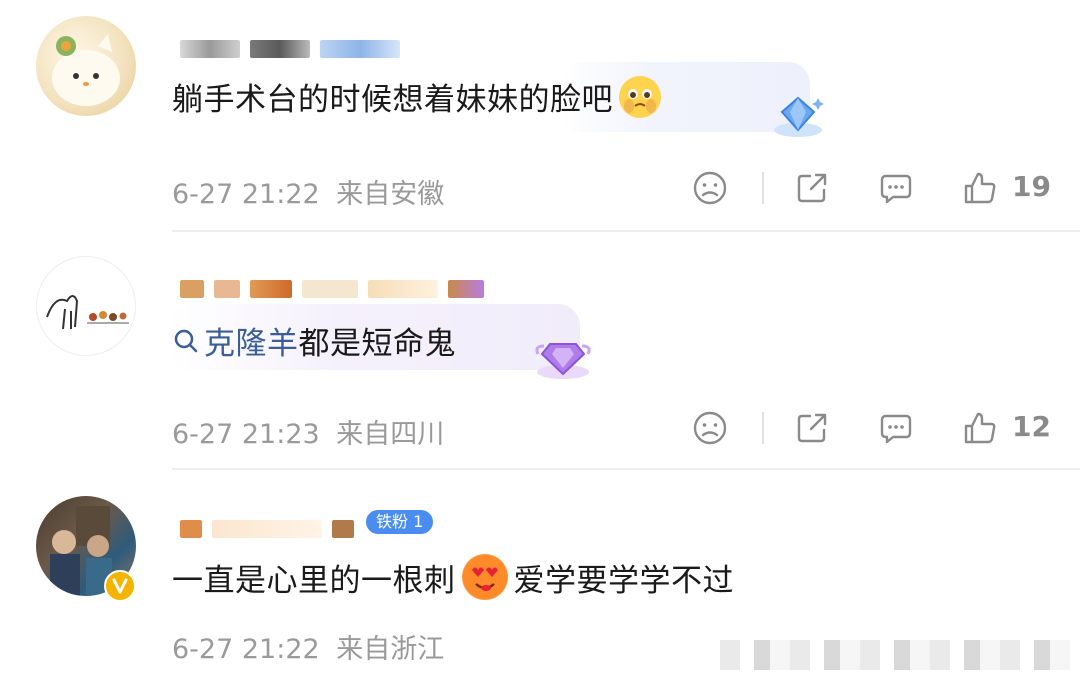  What do you see at coordinates (870, 430) in the screenshot?
I see `comment-actions: 12` at bounding box center [870, 430].